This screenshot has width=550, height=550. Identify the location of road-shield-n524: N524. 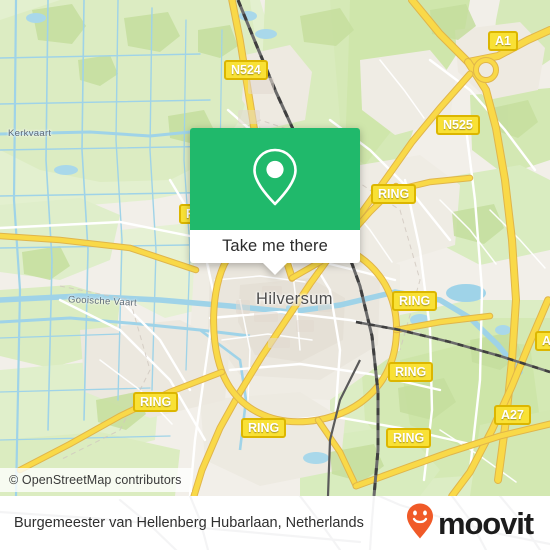
(246, 70).